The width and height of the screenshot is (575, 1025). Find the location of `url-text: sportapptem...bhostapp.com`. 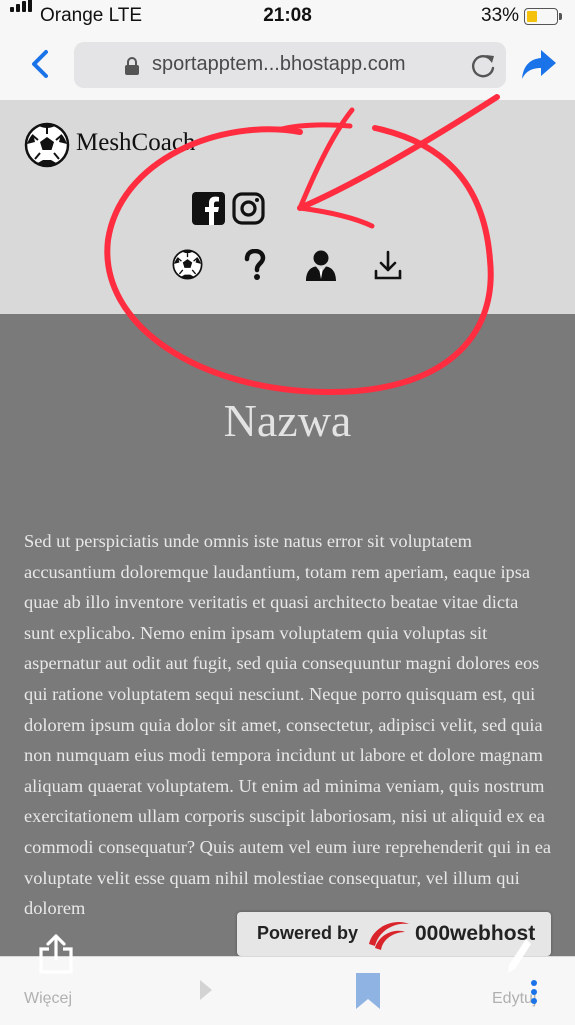

url-text: sportapptem...bhostapp.com is located at coordinates (279, 64).